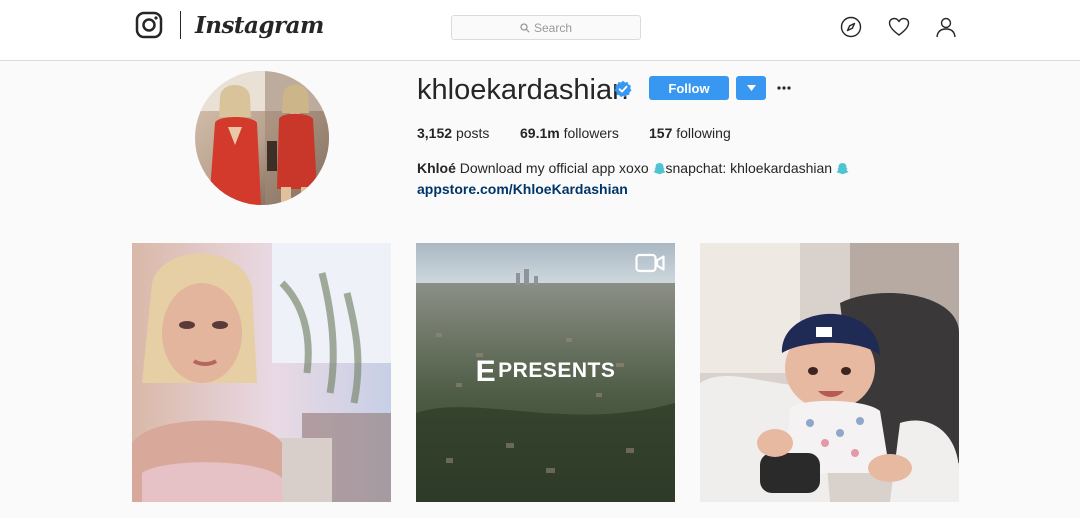 The width and height of the screenshot is (1080, 518). I want to click on chevron-down-icon, so click(751, 88).